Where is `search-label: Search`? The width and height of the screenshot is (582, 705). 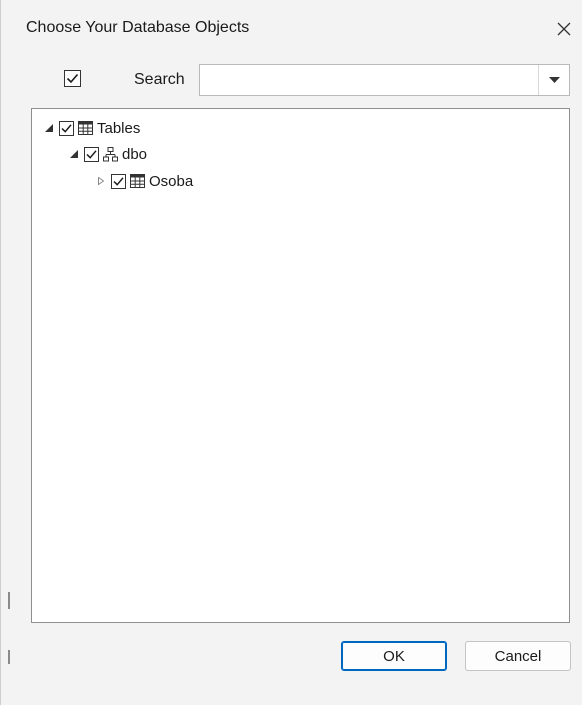 search-label: Search is located at coordinates (159, 79).